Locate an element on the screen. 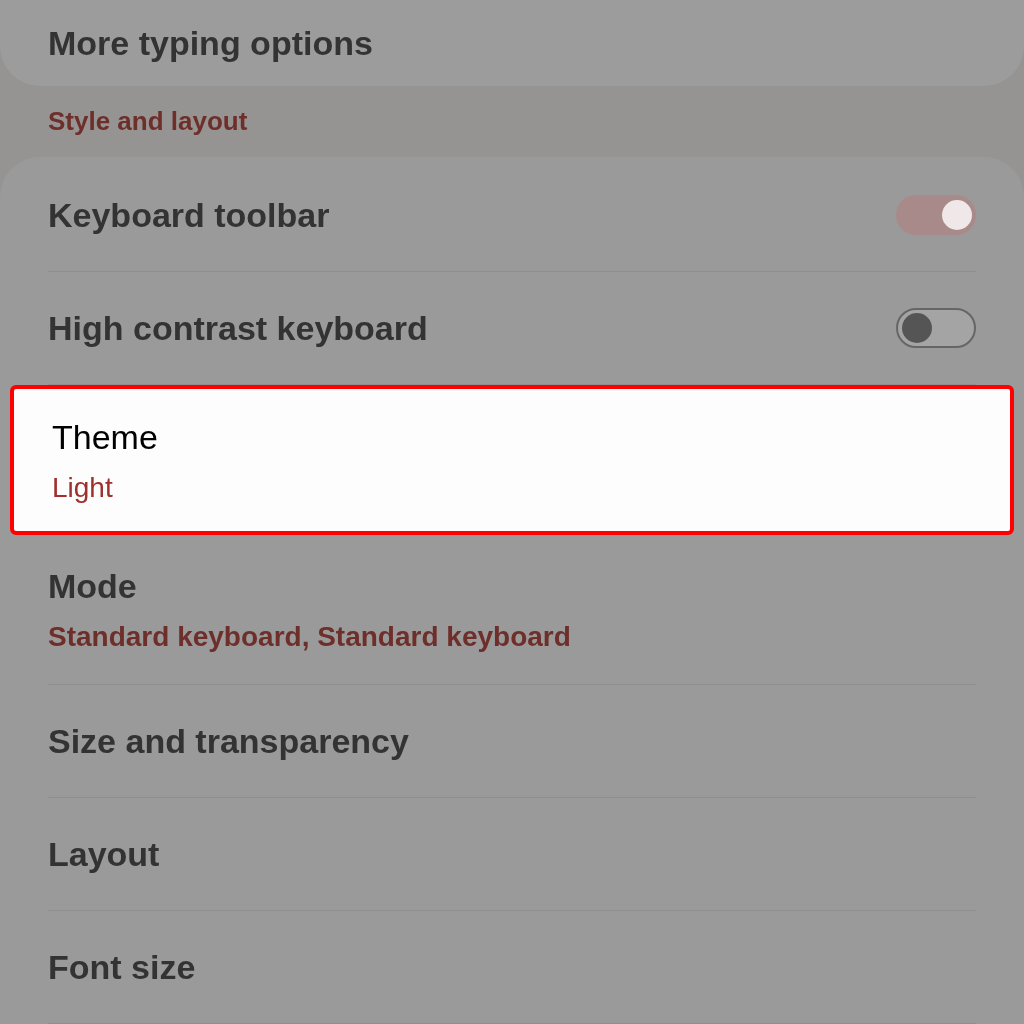 This screenshot has width=1024, height=1024. setting-title: More typing options is located at coordinates (210, 43).